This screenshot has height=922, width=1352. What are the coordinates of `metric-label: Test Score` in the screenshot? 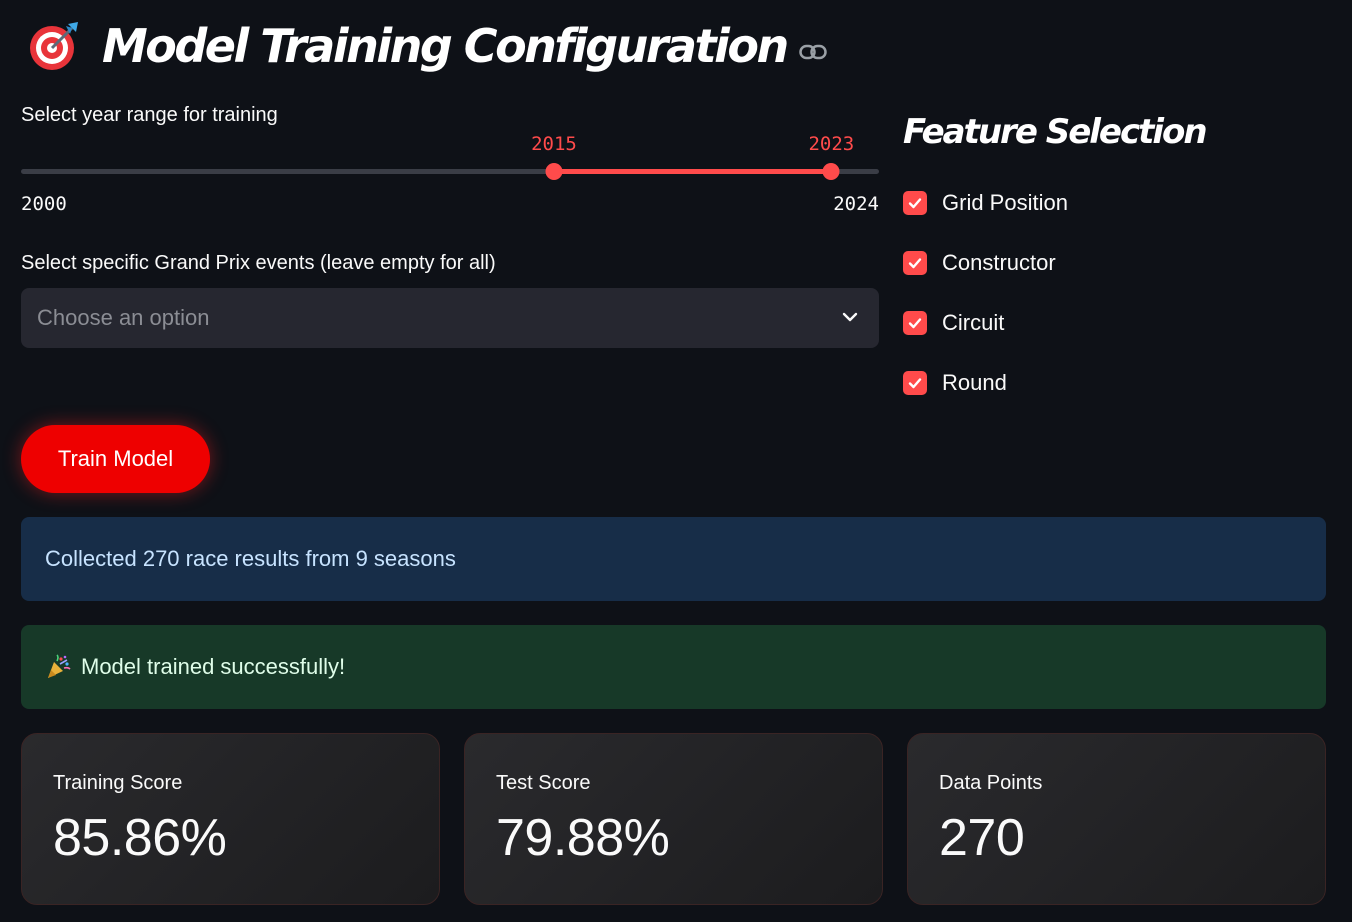 It's located at (543, 783).